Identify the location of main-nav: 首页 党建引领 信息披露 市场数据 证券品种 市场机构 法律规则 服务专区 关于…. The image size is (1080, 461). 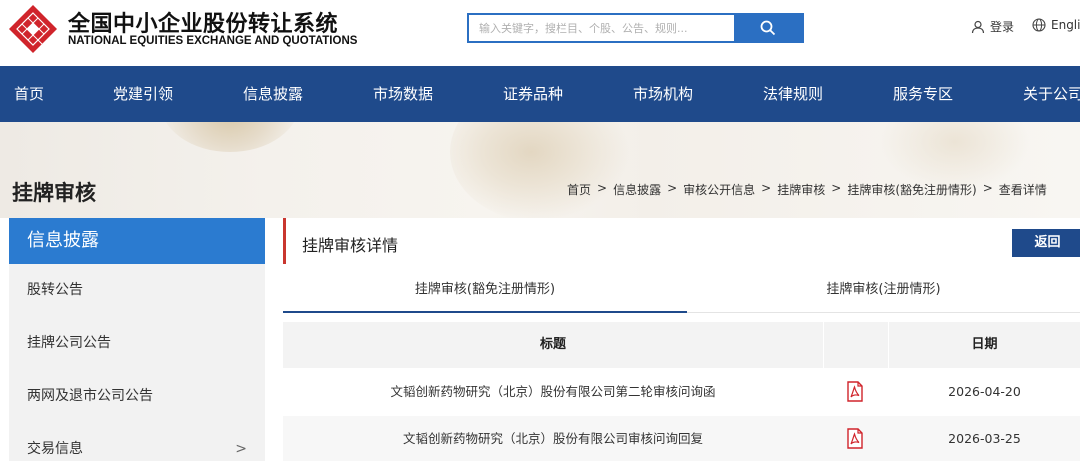
(540, 94).